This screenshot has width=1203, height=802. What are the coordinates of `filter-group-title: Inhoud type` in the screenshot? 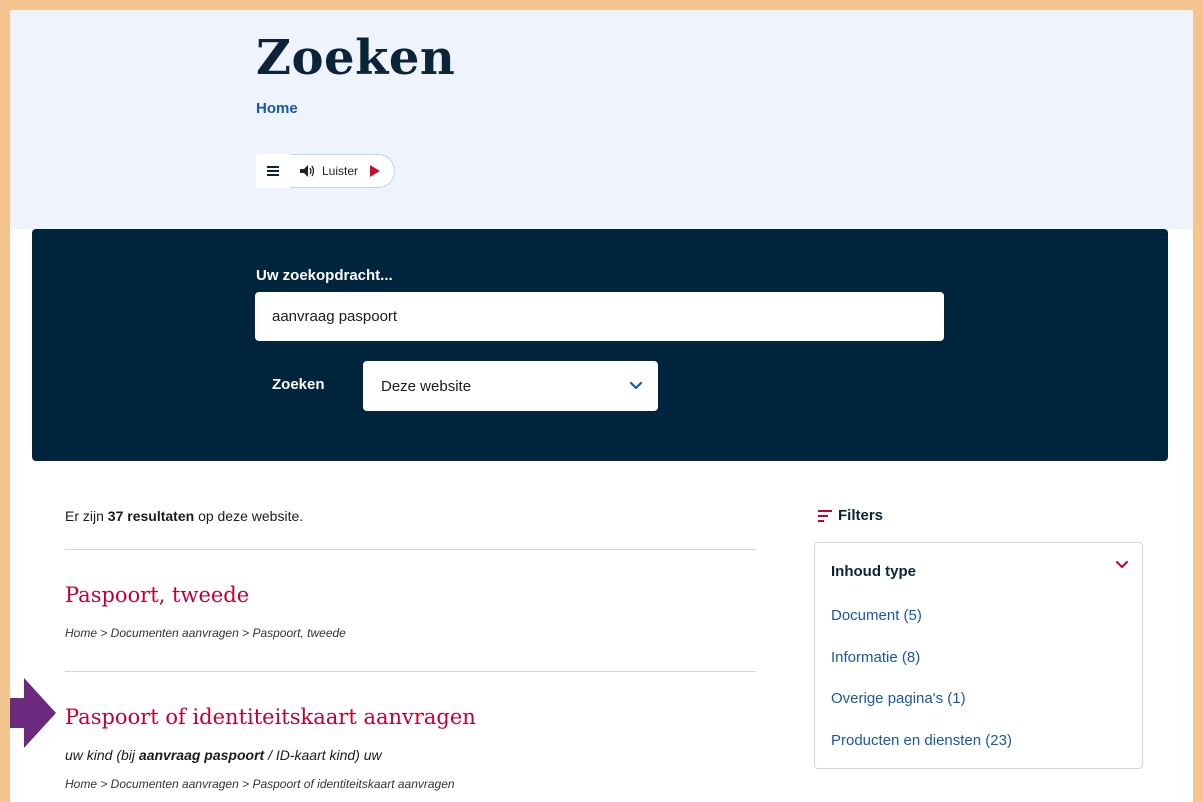 It's located at (873, 571).